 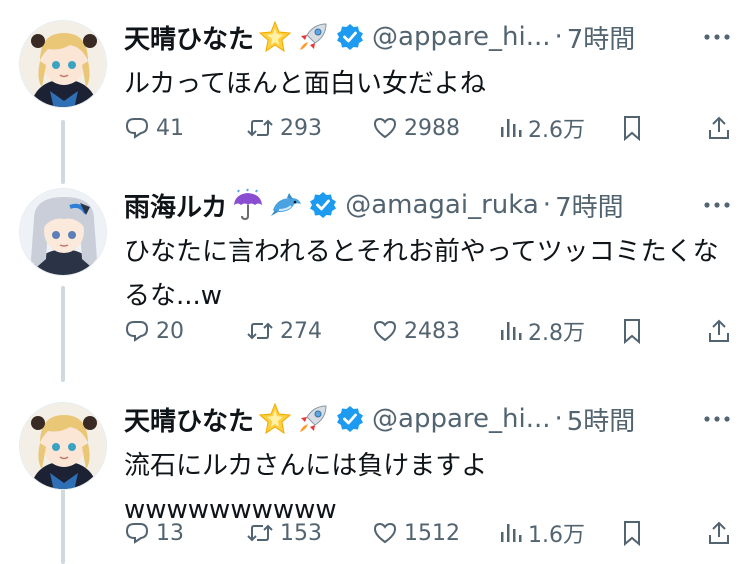 What do you see at coordinates (301, 128) in the screenshot?
I see `retweet-count: 293` at bounding box center [301, 128].